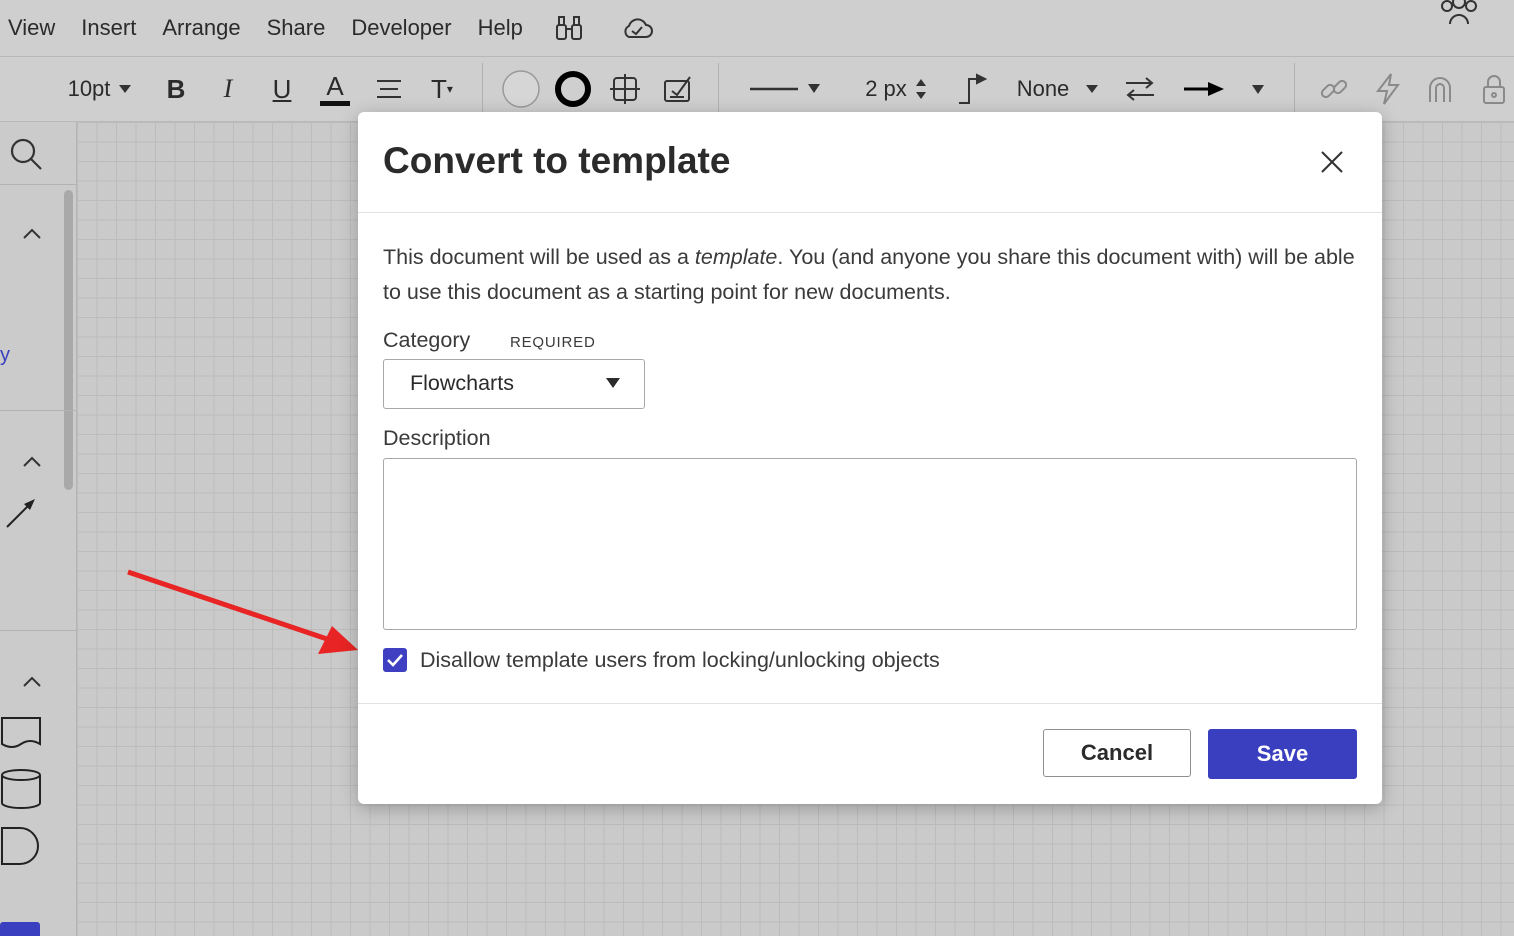 The width and height of the screenshot is (1514, 936). I want to click on bold-icon: B, so click(176, 89).